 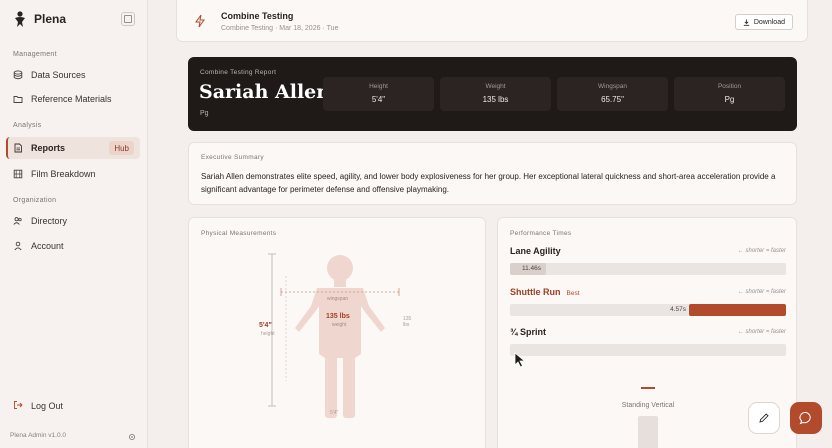 I want to click on result-bar, so click(x=737, y=310).